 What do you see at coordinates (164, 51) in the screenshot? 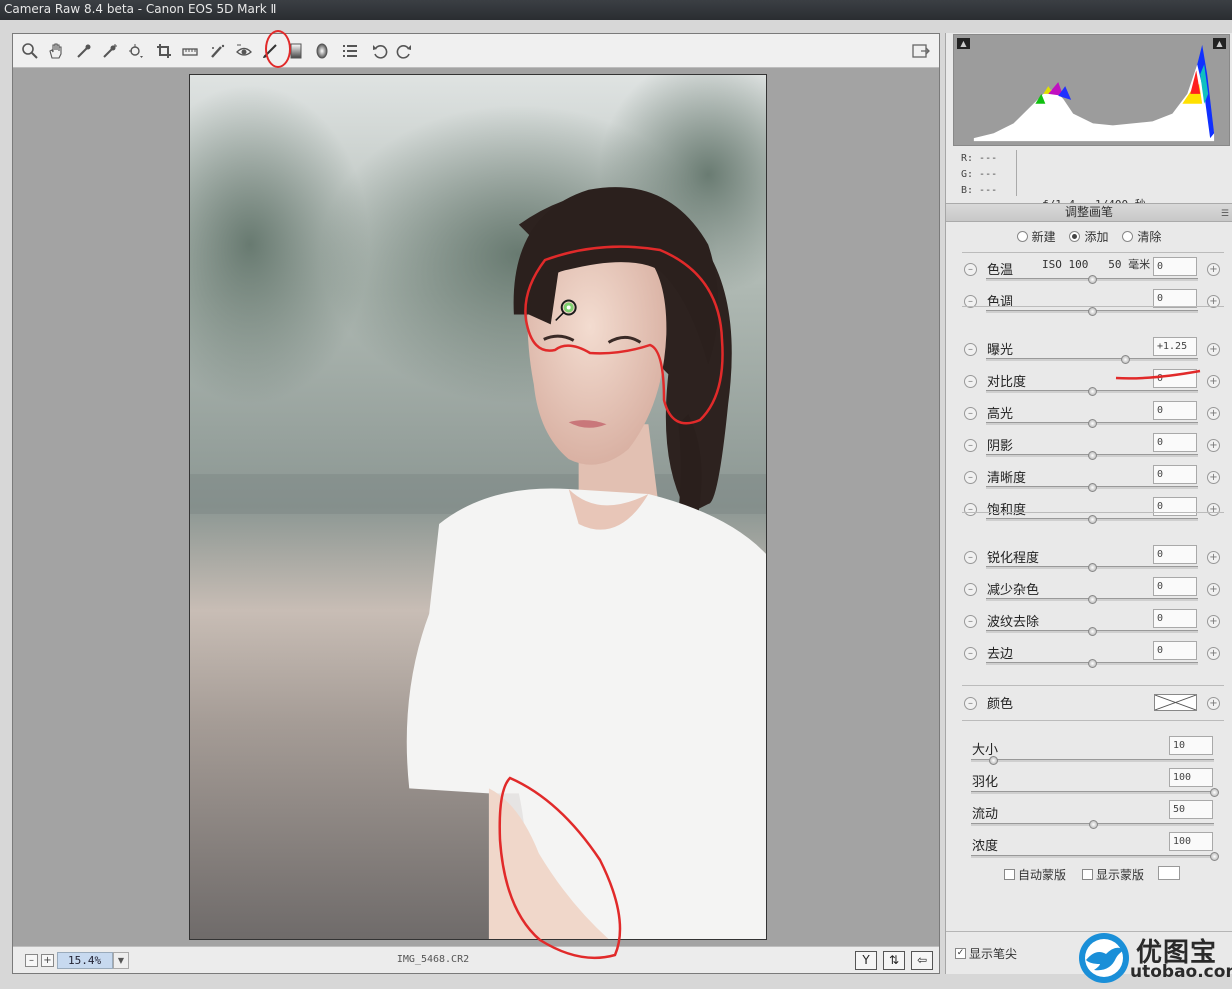
I see `crop-tool-icon` at bounding box center [164, 51].